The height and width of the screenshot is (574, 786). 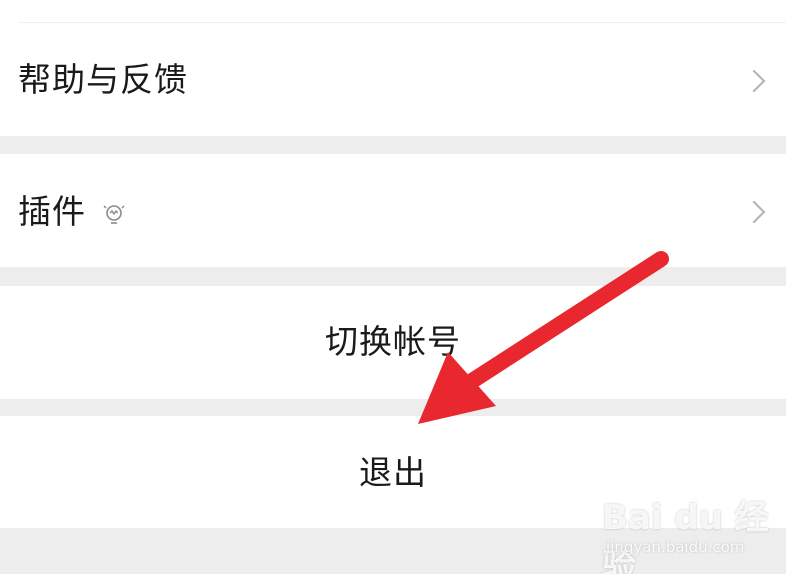 What do you see at coordinates (685, 536) in the screenshot?
I see `watermark-logo: Bai du 经验` at bounding box center [685, 536].